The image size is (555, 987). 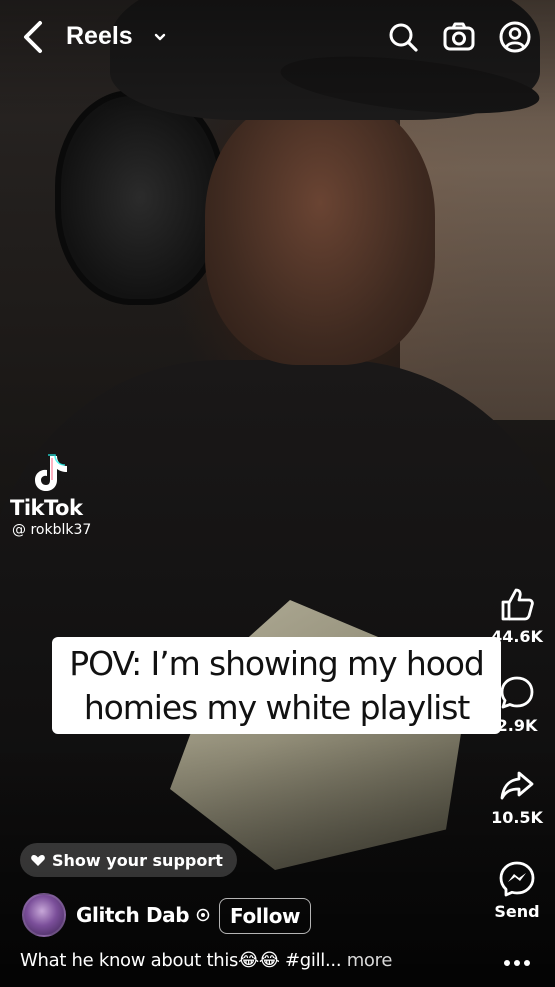 I want to click on search-icon, so click(x=403, y=37).